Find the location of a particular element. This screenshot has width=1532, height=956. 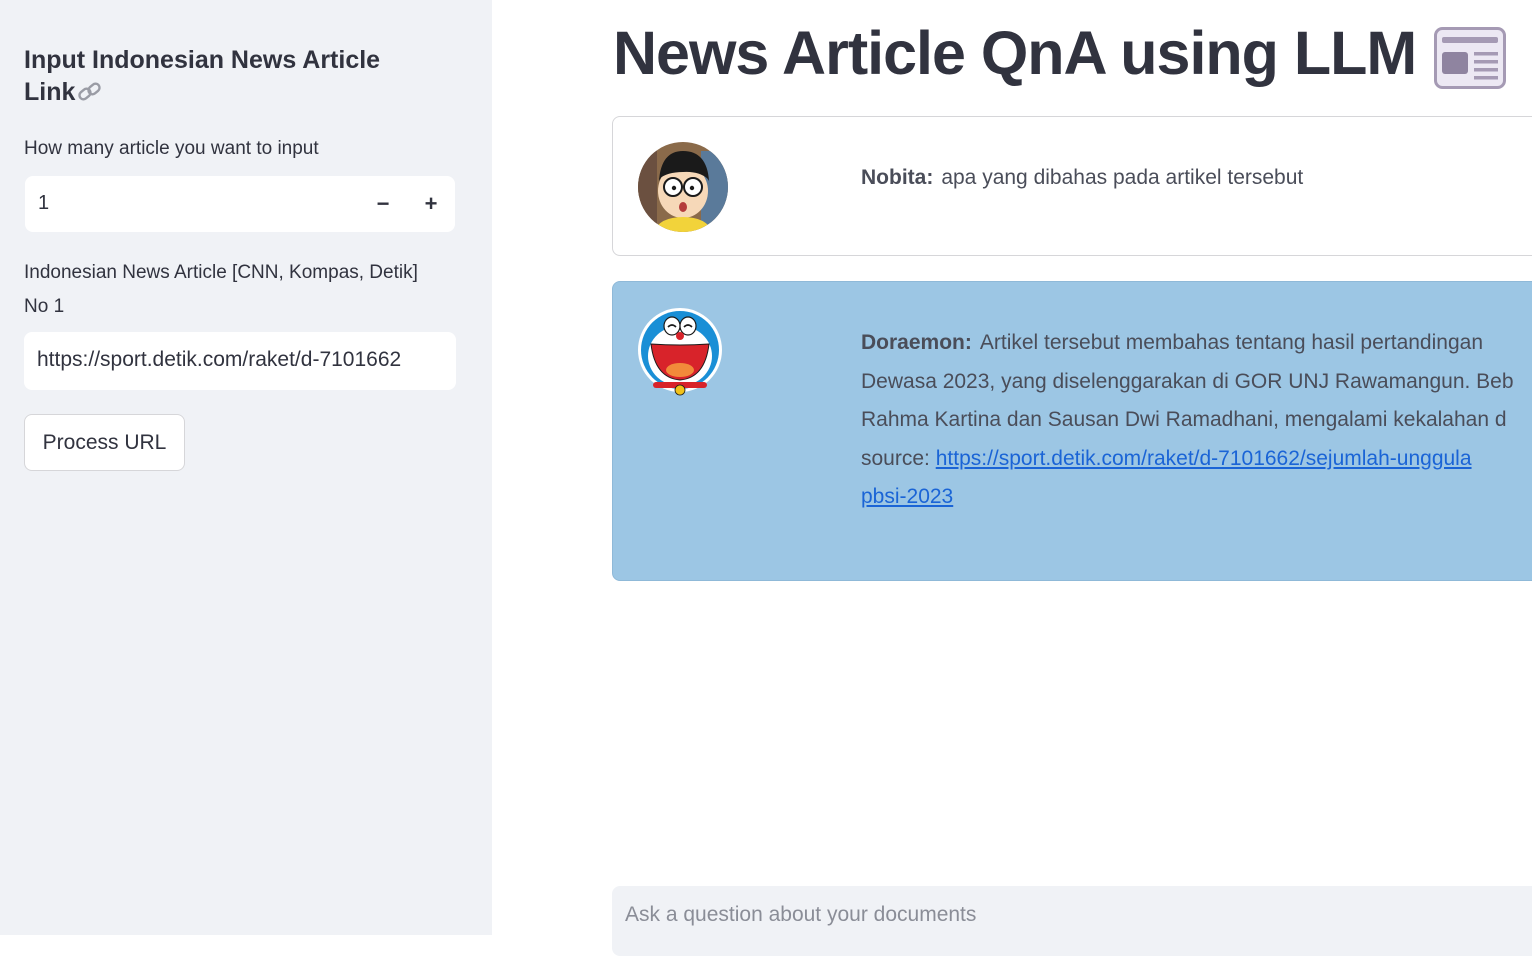

source-line-2: pbsi-2023 is located at coordinates (1196, 497).